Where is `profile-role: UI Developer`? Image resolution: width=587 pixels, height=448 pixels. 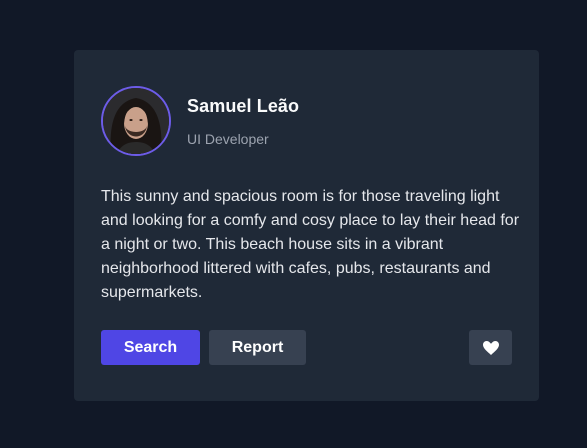 profile-role: UI Developer is located at coordinates (228, 139).